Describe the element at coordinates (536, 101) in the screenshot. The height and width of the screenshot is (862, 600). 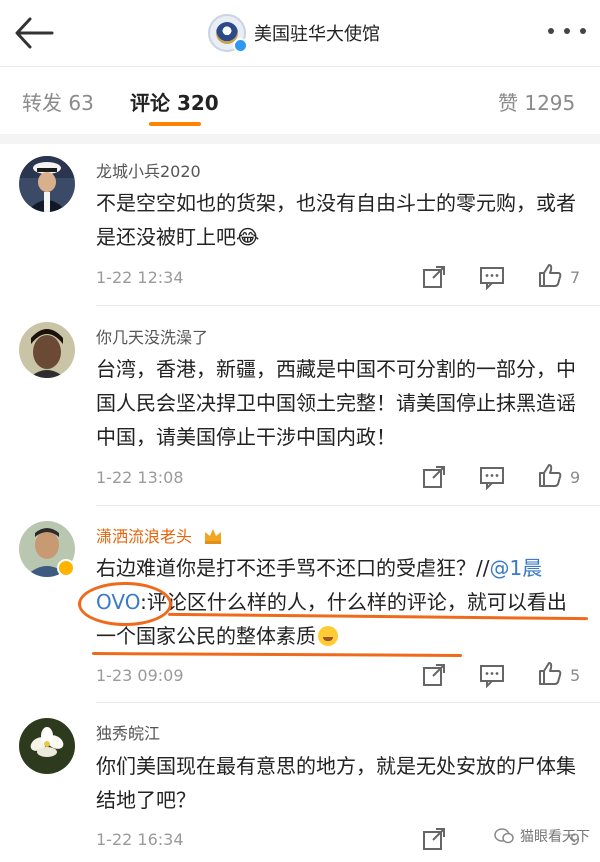
I see `tab-likes: 赞 1295` at that location.